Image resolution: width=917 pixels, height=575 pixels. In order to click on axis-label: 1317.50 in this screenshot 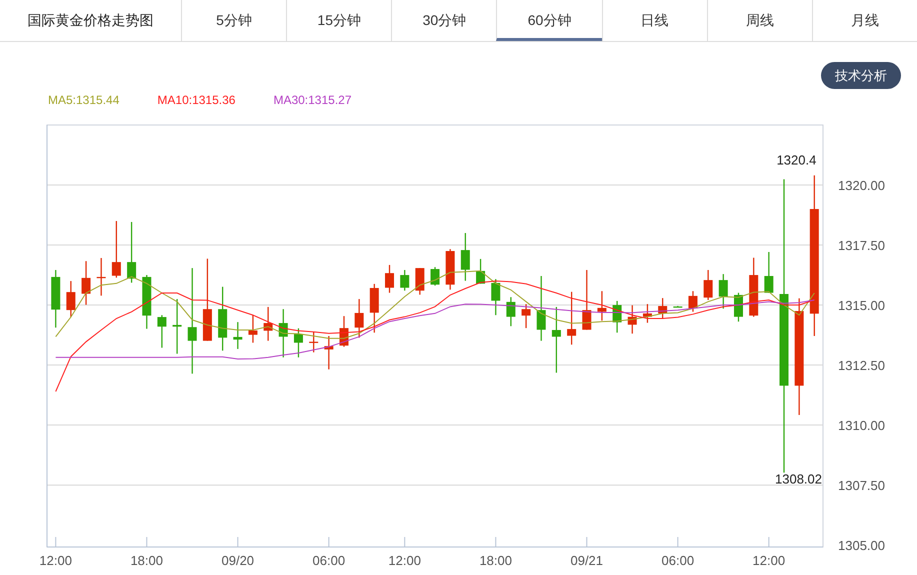, I will do `click(861, 246)`.